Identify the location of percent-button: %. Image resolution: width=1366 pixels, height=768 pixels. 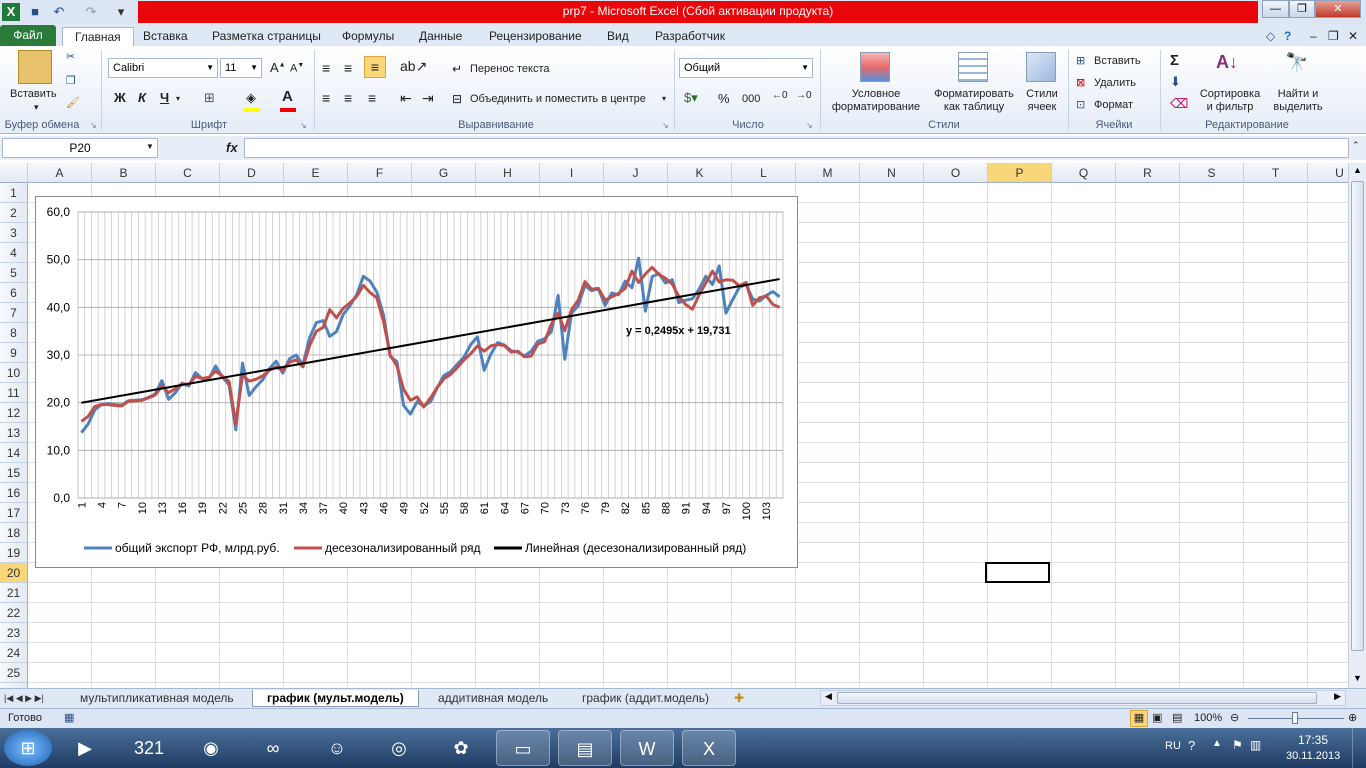
(724, 98).